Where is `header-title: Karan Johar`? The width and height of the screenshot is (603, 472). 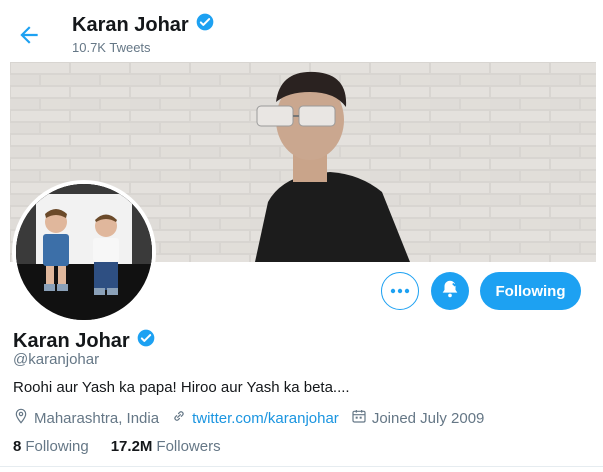
header-title: Karan Johar is located at coordinates (143, 25).